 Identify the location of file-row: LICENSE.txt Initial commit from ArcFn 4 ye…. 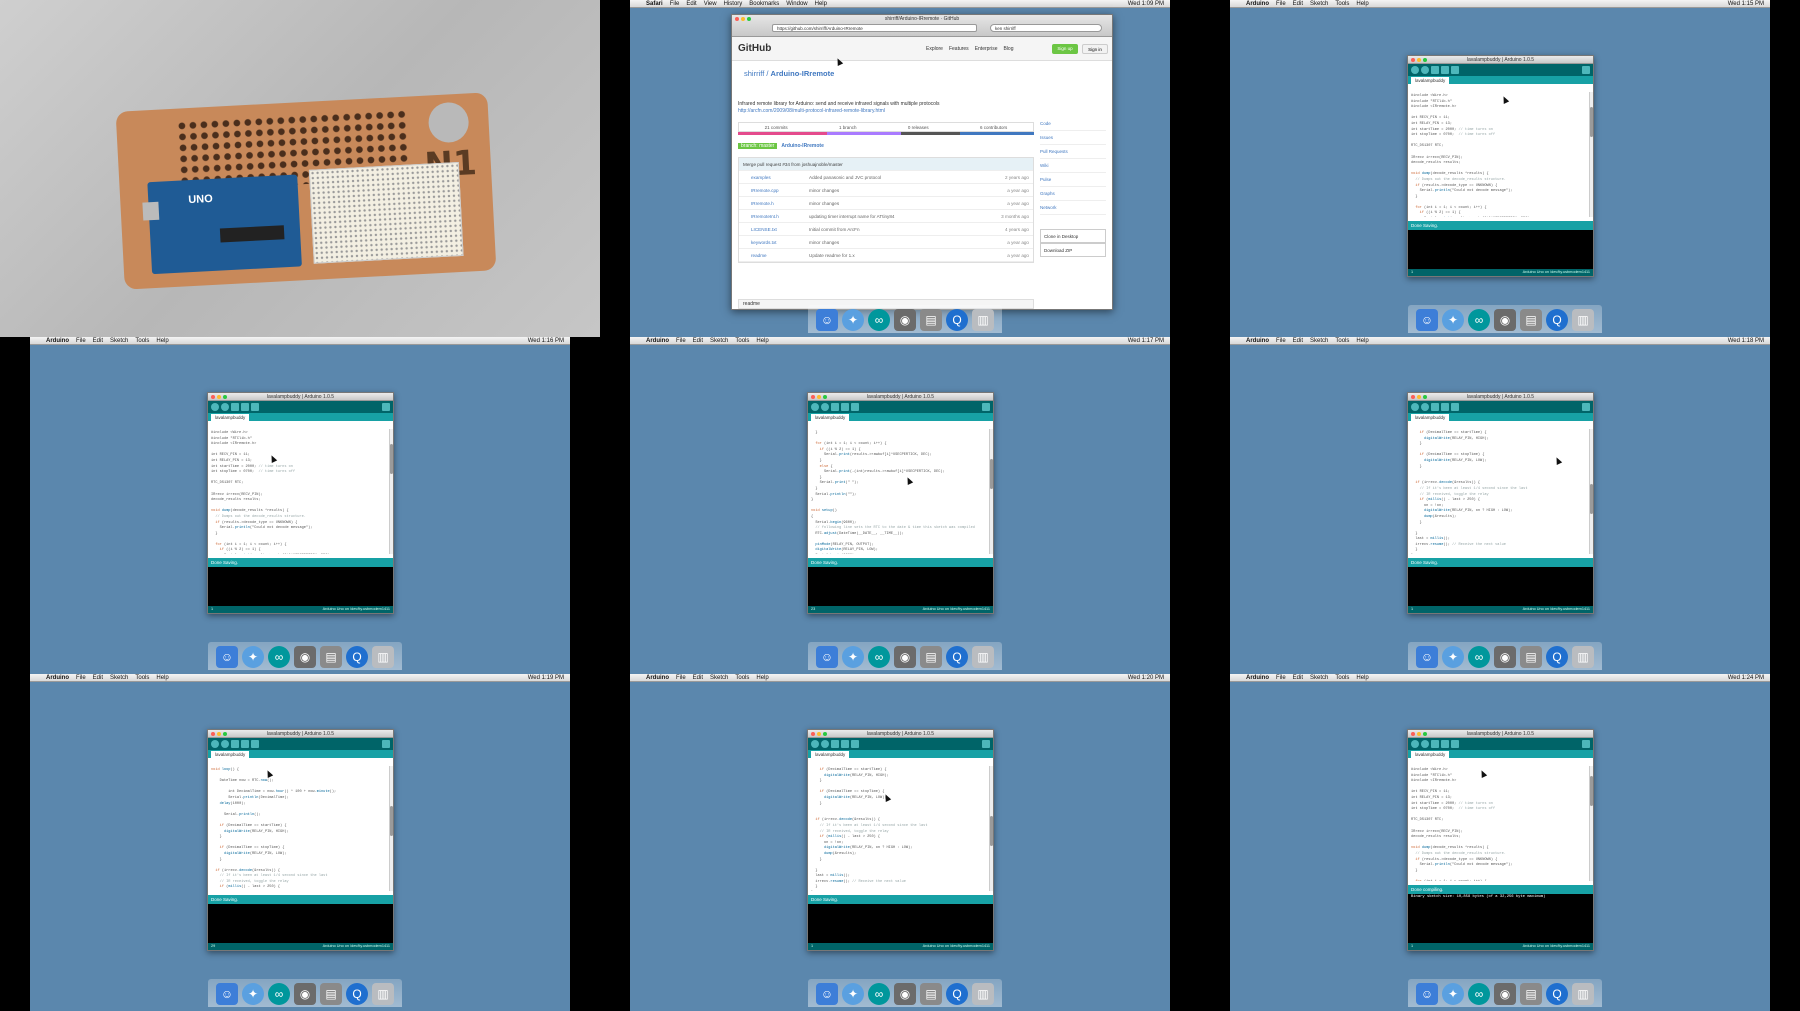
(886, 229).